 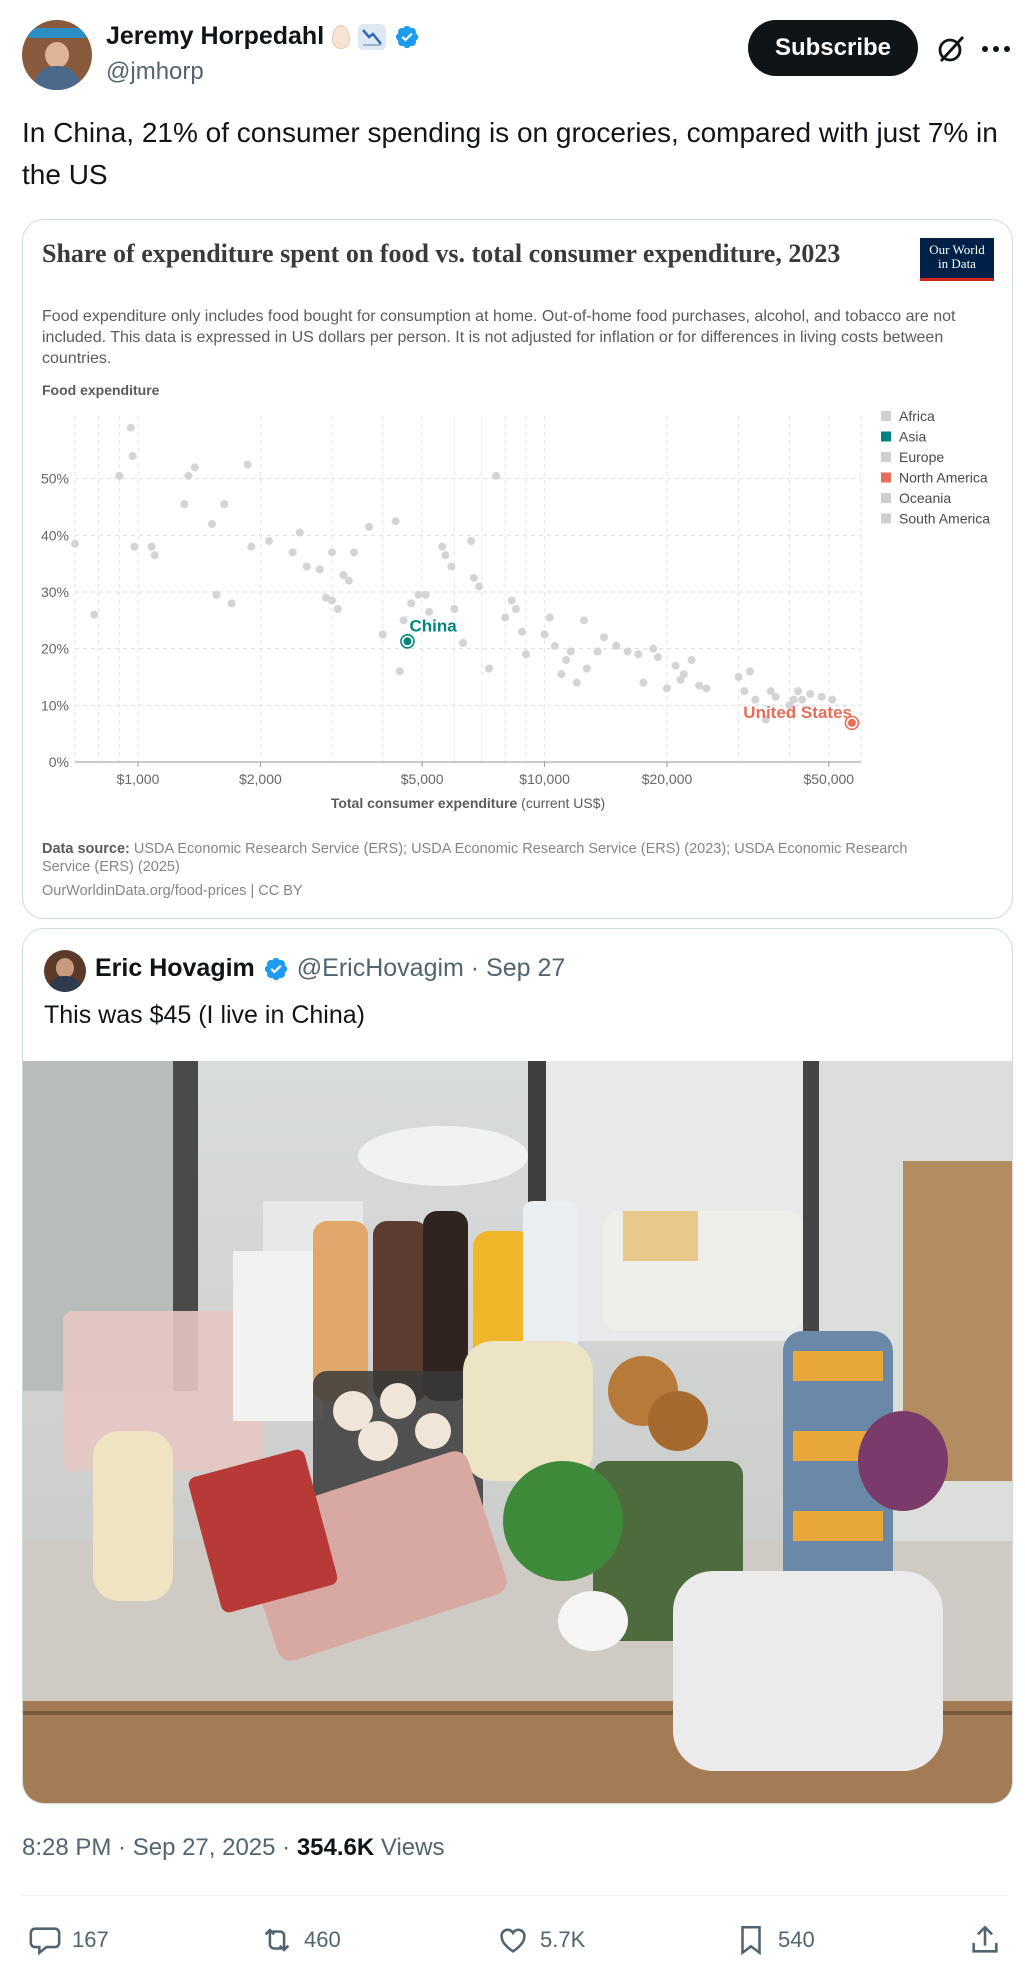 I want to click on reply-button: 167, so click(x=68, y=1940).